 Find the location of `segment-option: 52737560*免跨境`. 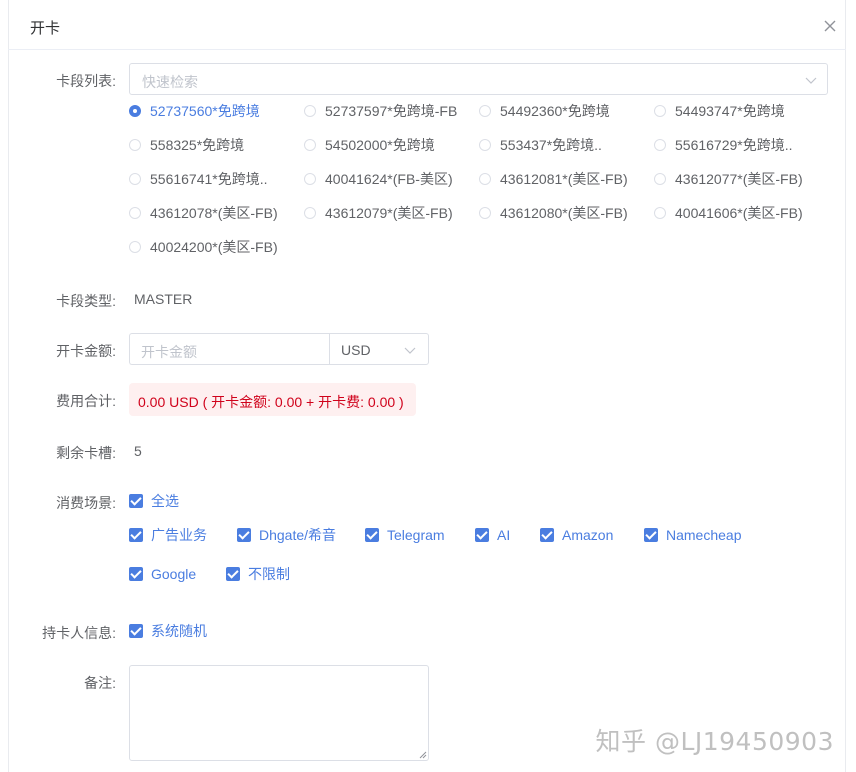

segment-option: 52737560*免跨境 is located at coordinates (194, 111).